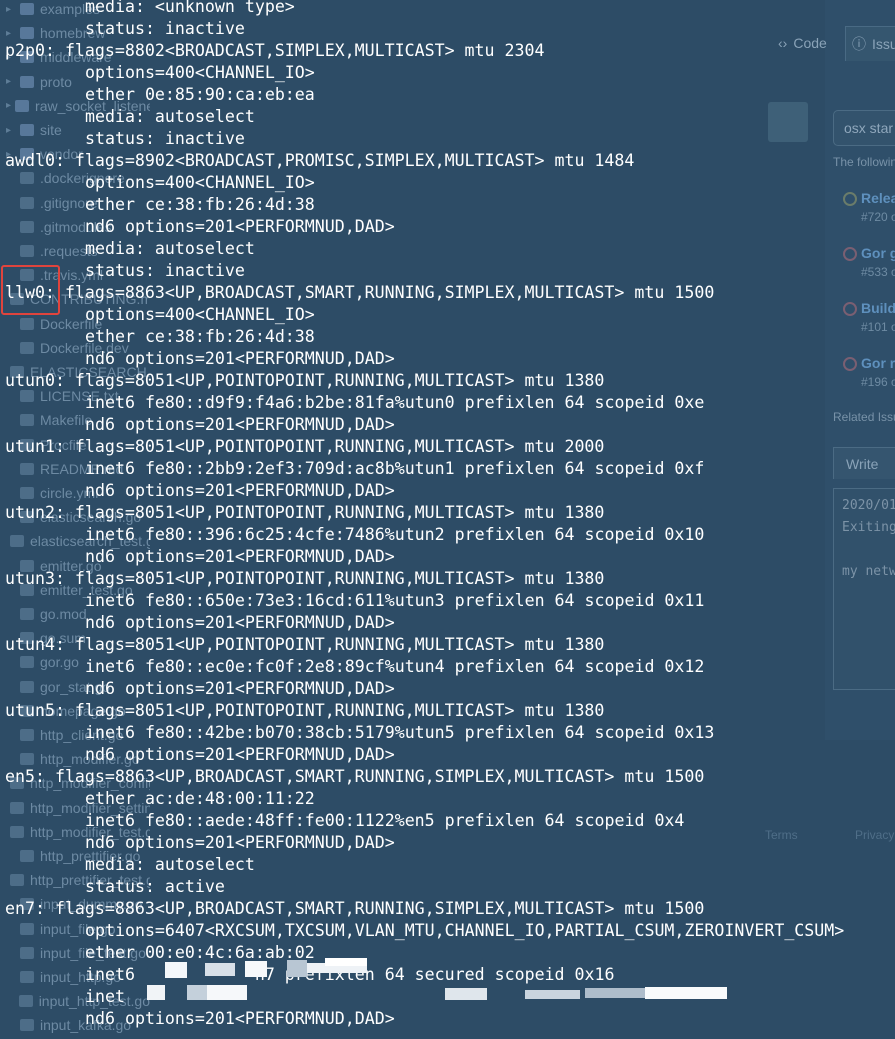 The image size is (895, 1039). I want to click on terminal-detail-line: ether 00:e0:4c:6a:ab:02, so click(200, 952).